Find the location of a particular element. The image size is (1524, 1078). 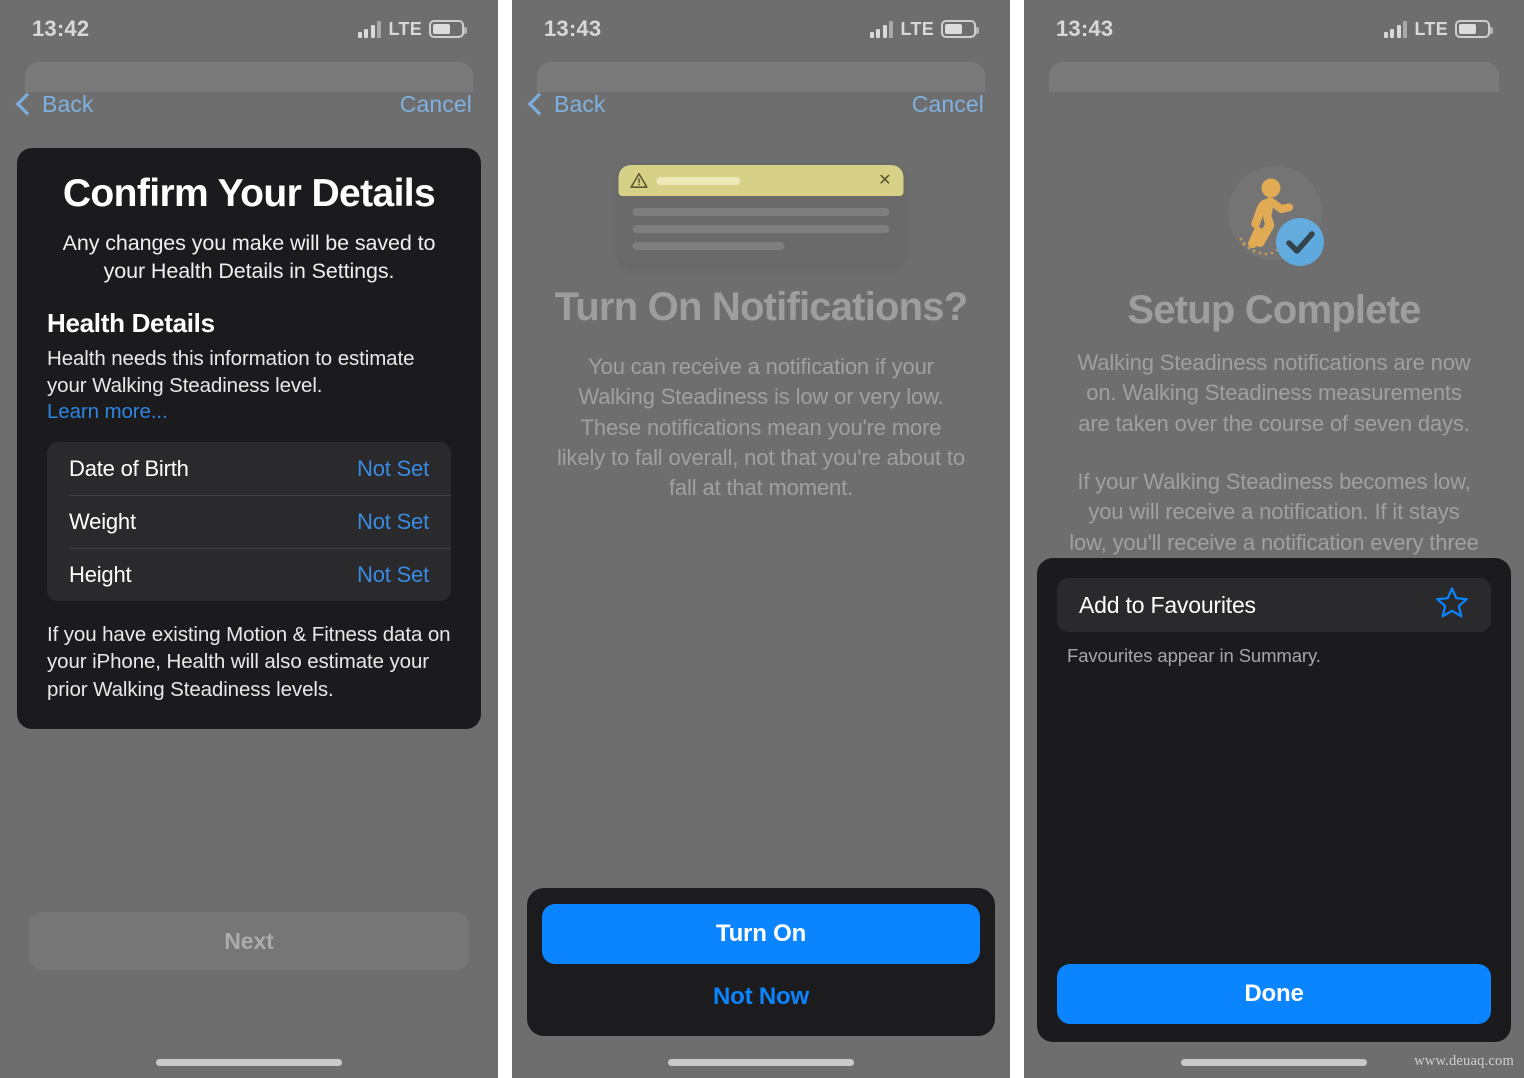

turn-on-button: Turn On is located at coordinates (761, 934).